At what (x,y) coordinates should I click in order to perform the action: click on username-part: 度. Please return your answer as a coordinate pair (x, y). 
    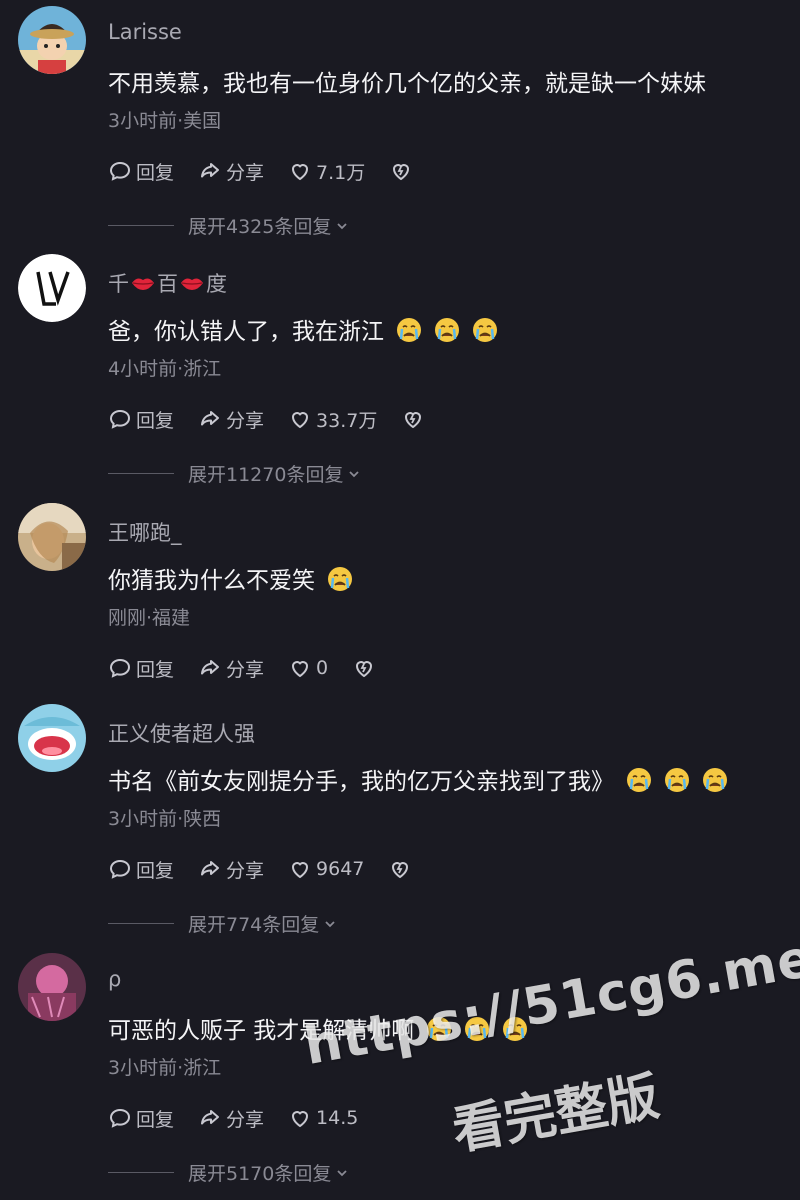
    Looking at the image, I should click on (216, 284).